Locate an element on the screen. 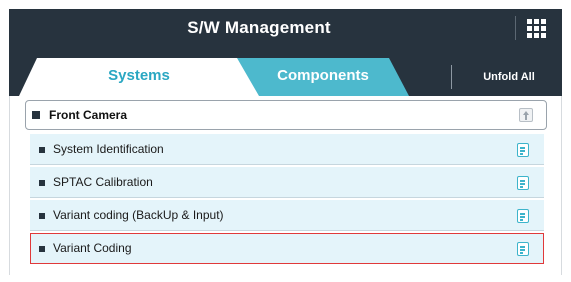 The width and height of the screenshot is (571, 282). list-item: Variant coding (BackUp & Input) is located at coordinates (287, 215).